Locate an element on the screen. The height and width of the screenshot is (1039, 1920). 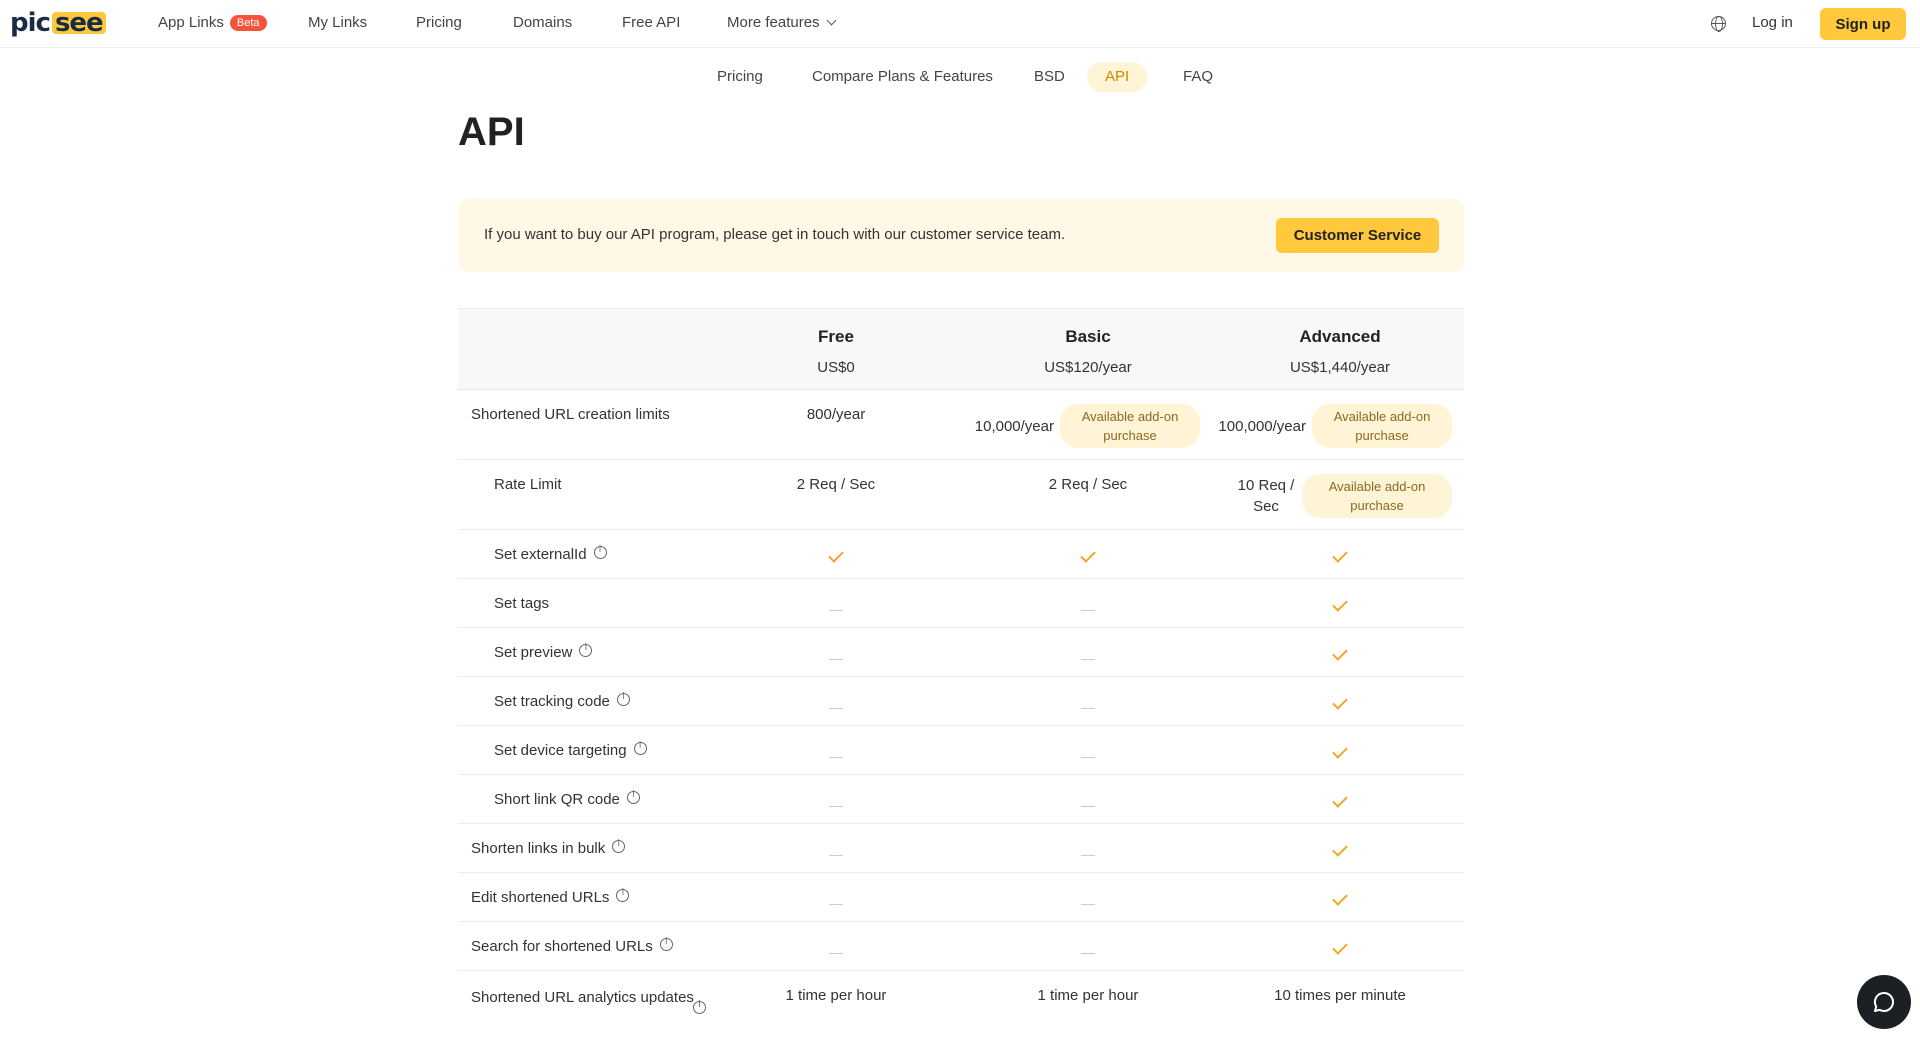
plan-price: US$0 is located at coordinates (836, 367).